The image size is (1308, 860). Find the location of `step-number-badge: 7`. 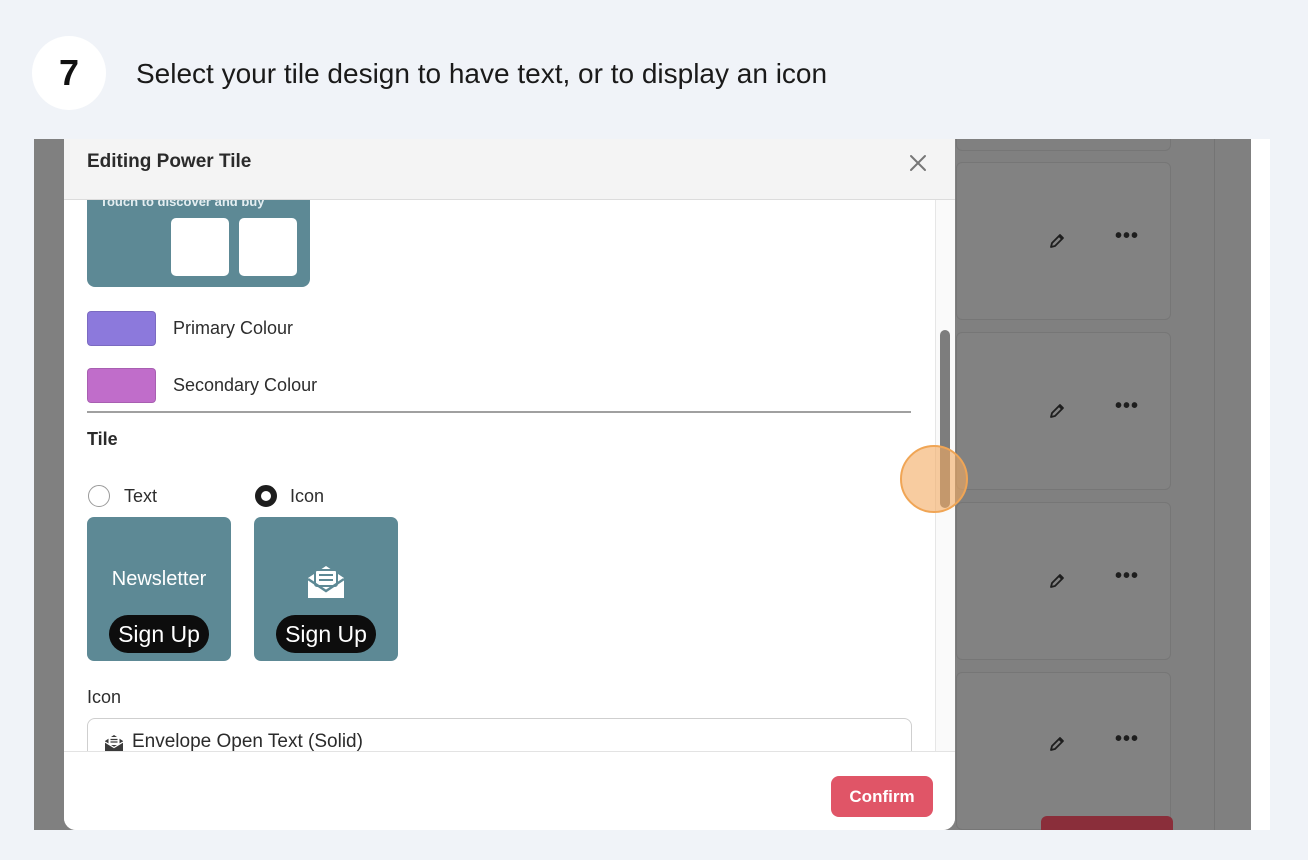

step-number-badge: 7 is located at coordinates (69, 73).